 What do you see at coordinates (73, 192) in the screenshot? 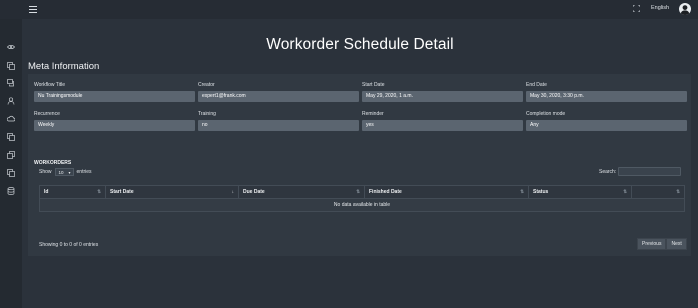
I see `column-header-id: Id ⇅` at bounding box center [73, 192].